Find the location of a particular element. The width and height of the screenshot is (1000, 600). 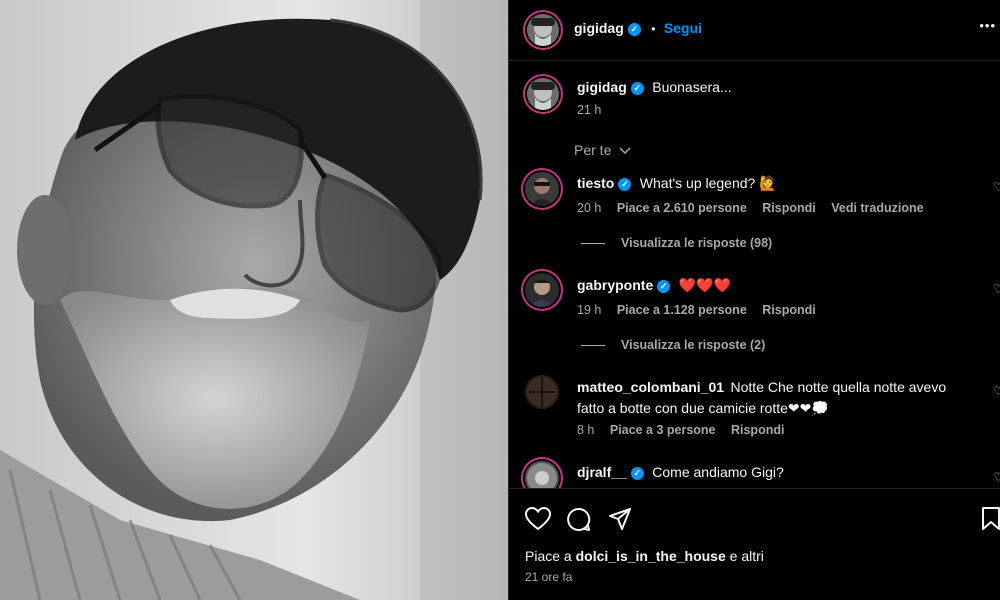

bookmark-icon is located at coordinates (990, 521).